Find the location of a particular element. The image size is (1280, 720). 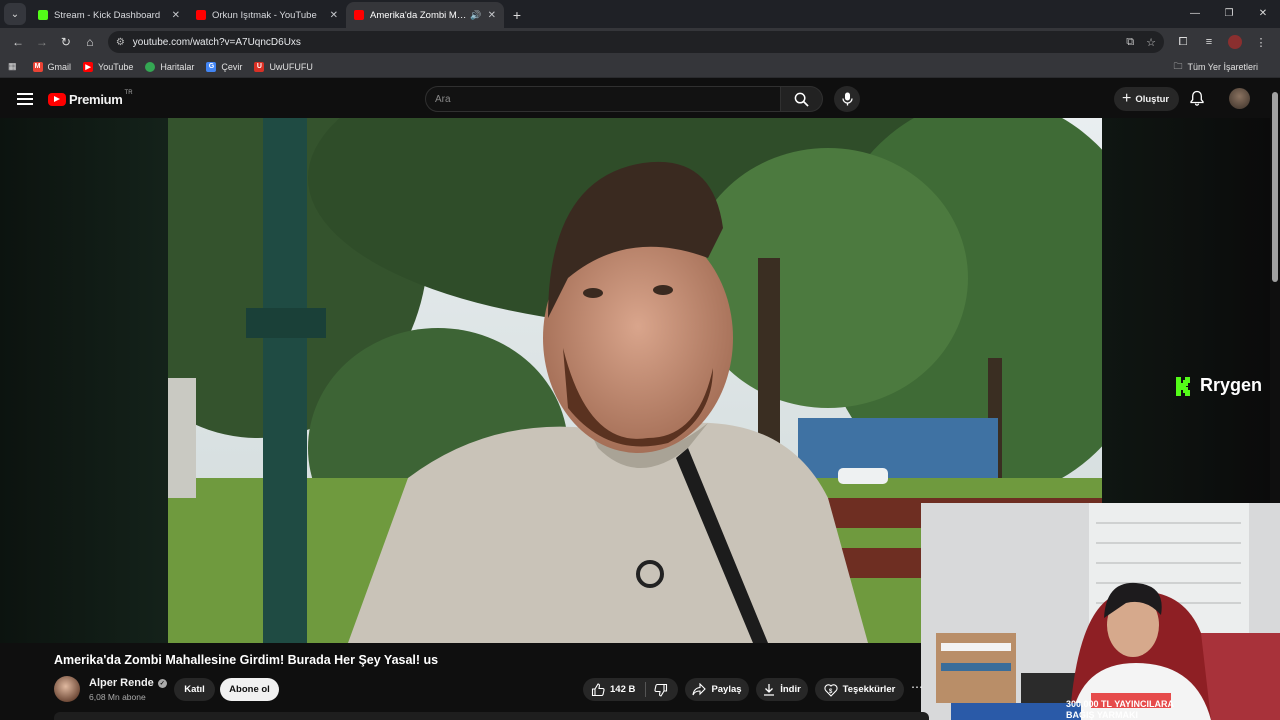

minimize-icon: — is located at coordinates (1195, 13).